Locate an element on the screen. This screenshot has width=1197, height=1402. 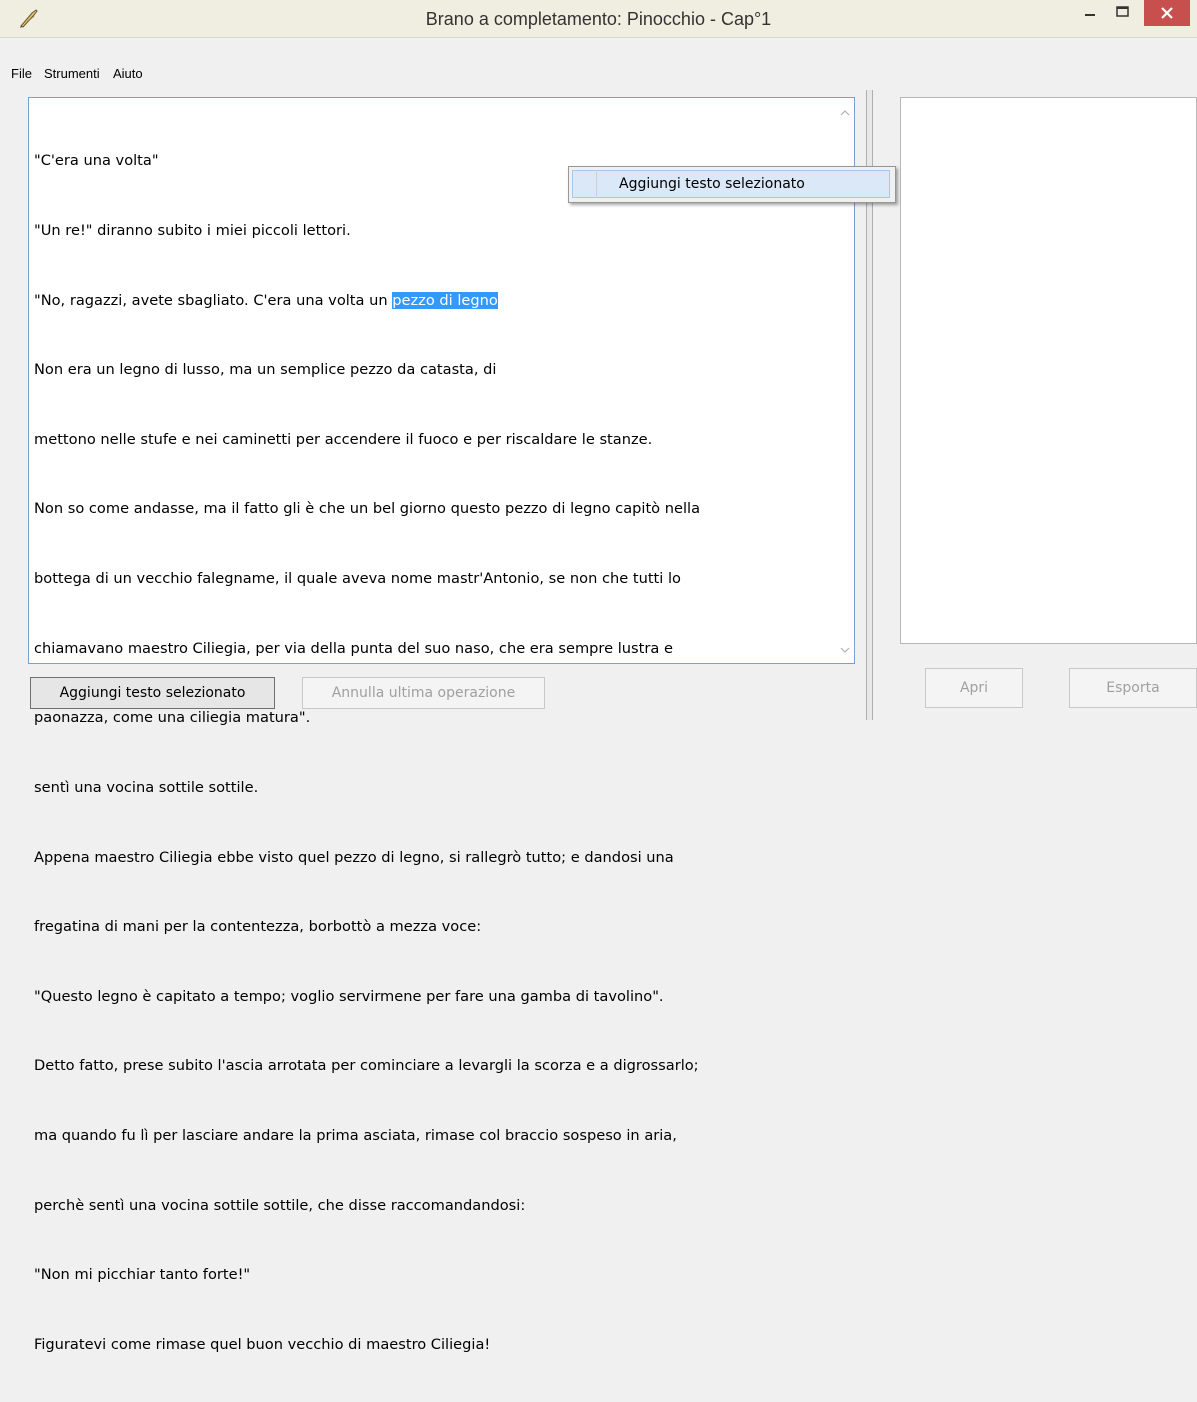
scroll-up-icon is located at coordinates (845, 113).